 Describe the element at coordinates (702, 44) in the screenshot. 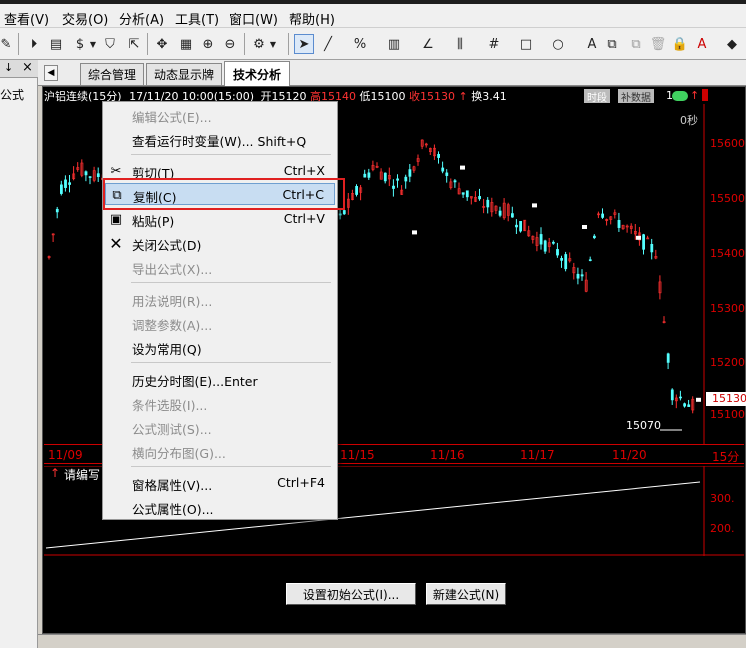

I see `font-color-icon: A` at that location.